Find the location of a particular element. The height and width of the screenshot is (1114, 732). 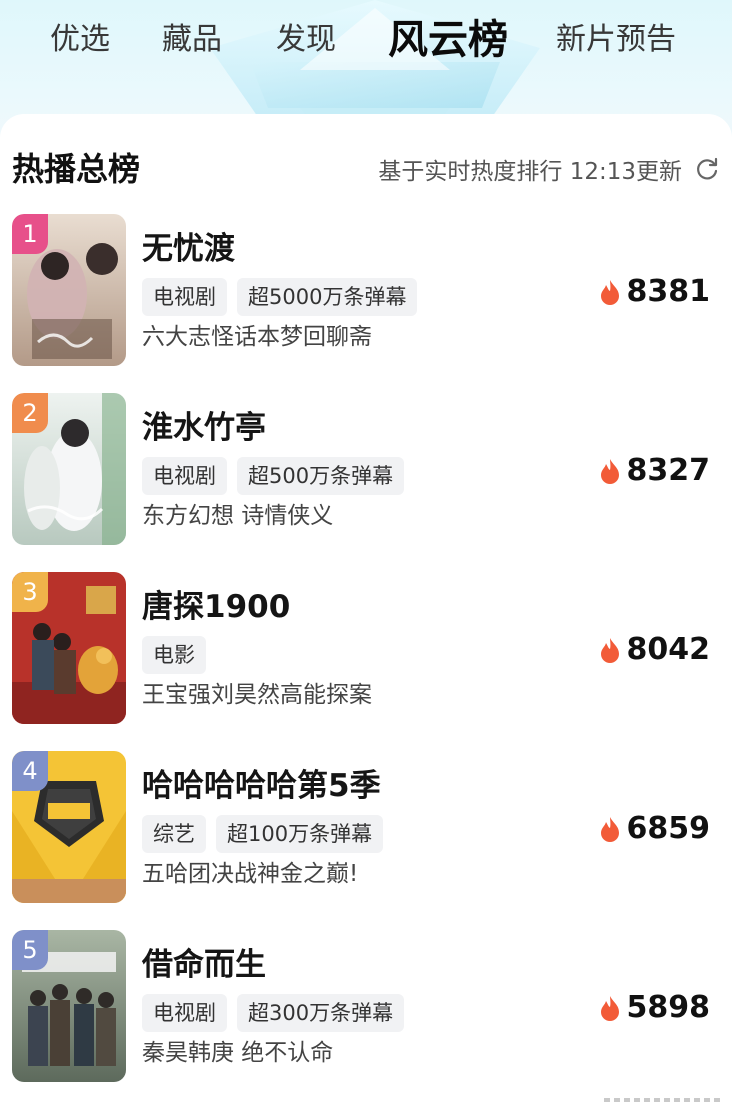

rank-badge: 1 is located at coordinates (30, 234).